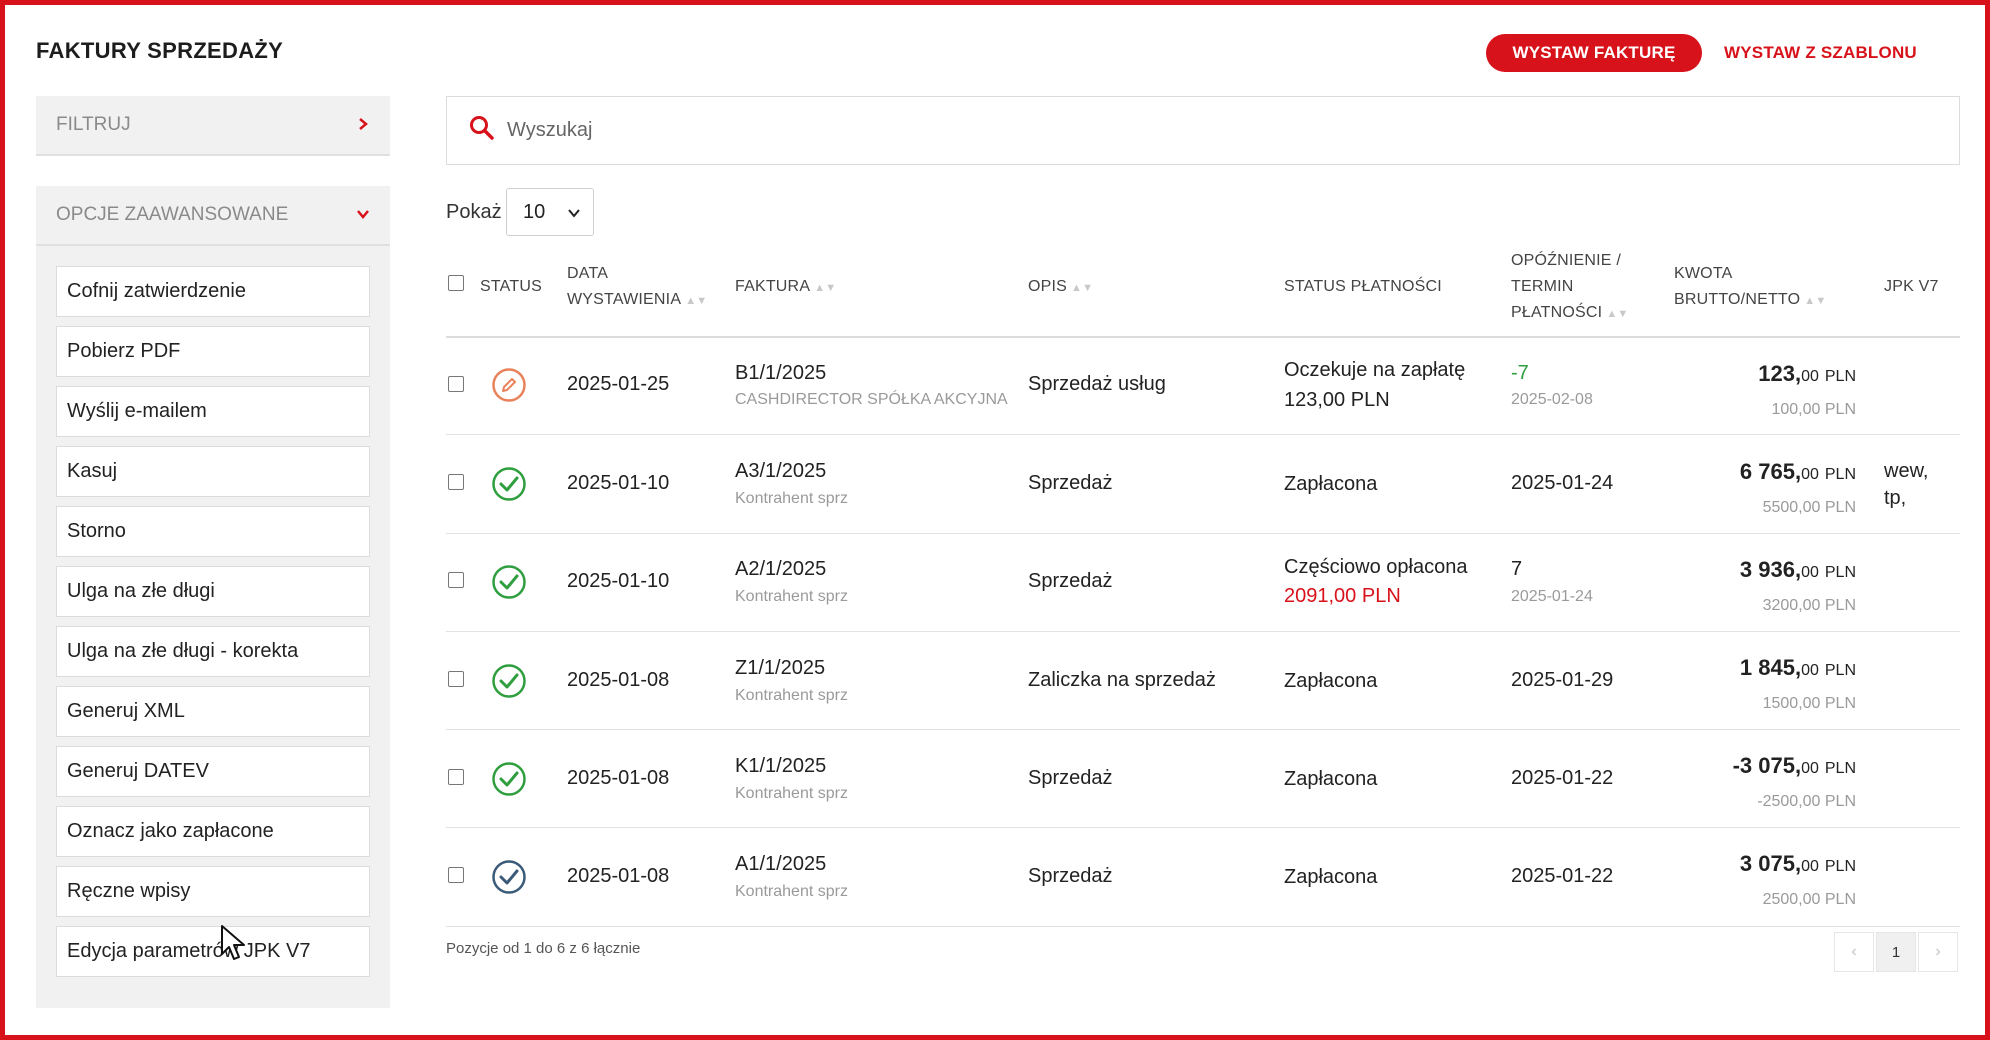  I want to click on edit-jpk-params-button: Edycja parametrów JPK V7, so click(213, 951).